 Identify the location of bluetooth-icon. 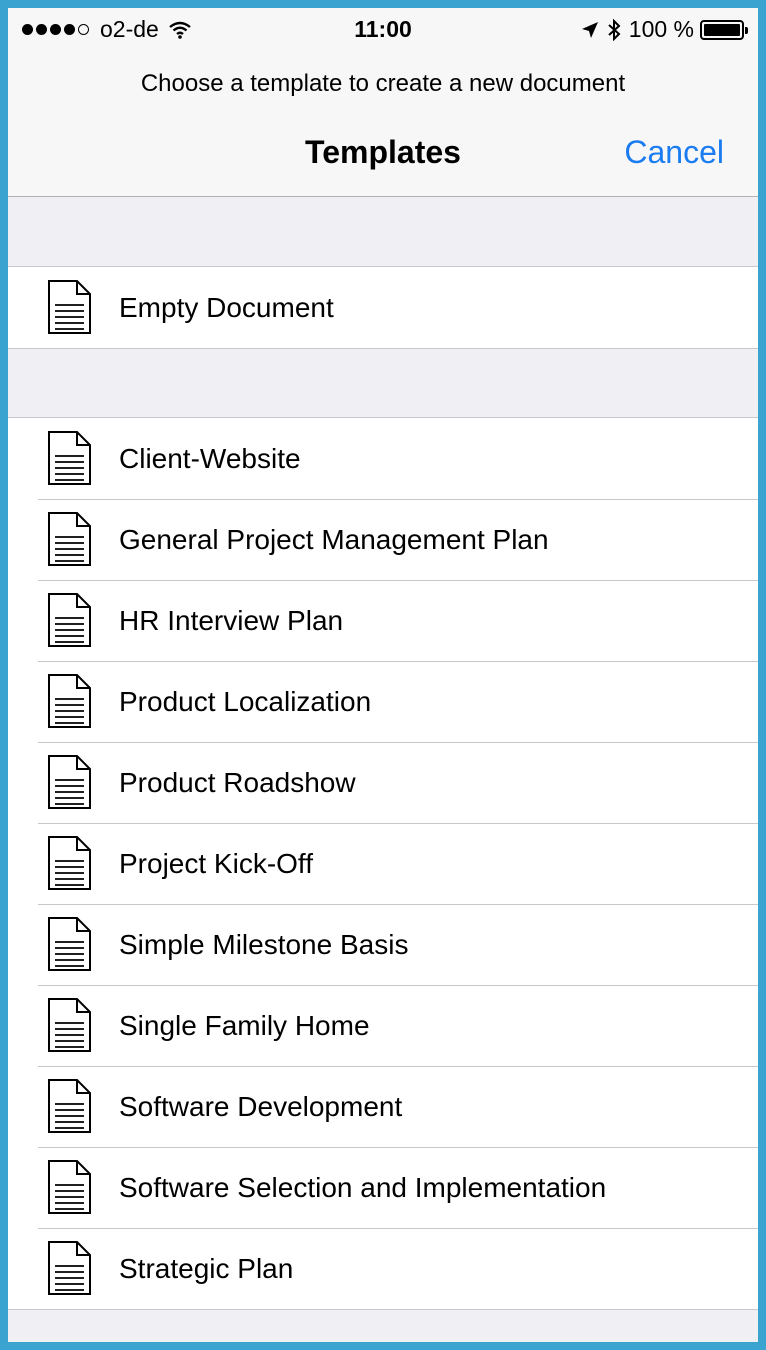
(614, 29).